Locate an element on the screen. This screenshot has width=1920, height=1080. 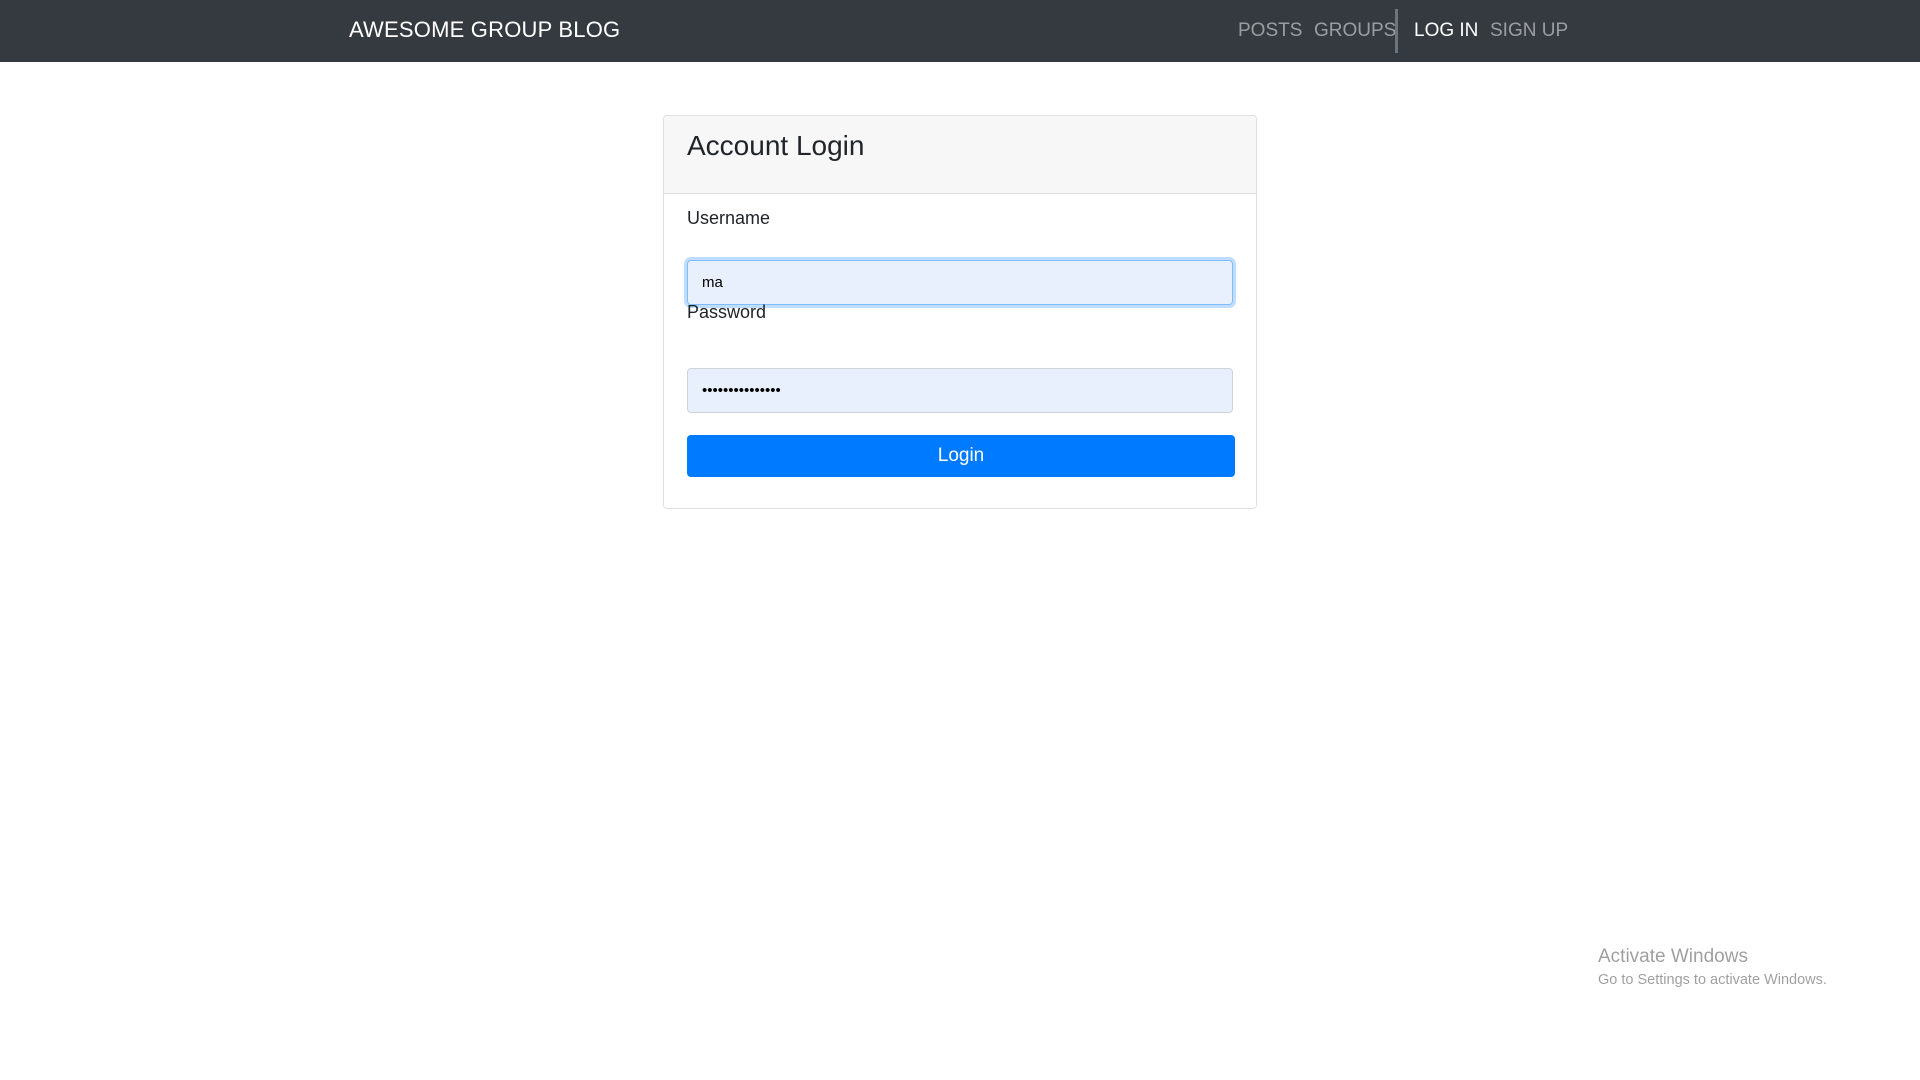
brand-link: AWESOME GROUP BLOG is located at coordinates (484, 30).